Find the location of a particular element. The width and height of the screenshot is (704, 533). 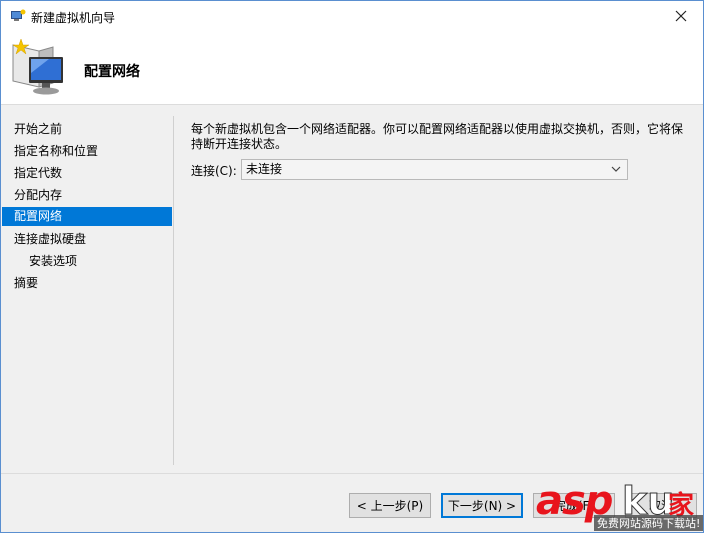

close-button is located at coordinates (681, 16).